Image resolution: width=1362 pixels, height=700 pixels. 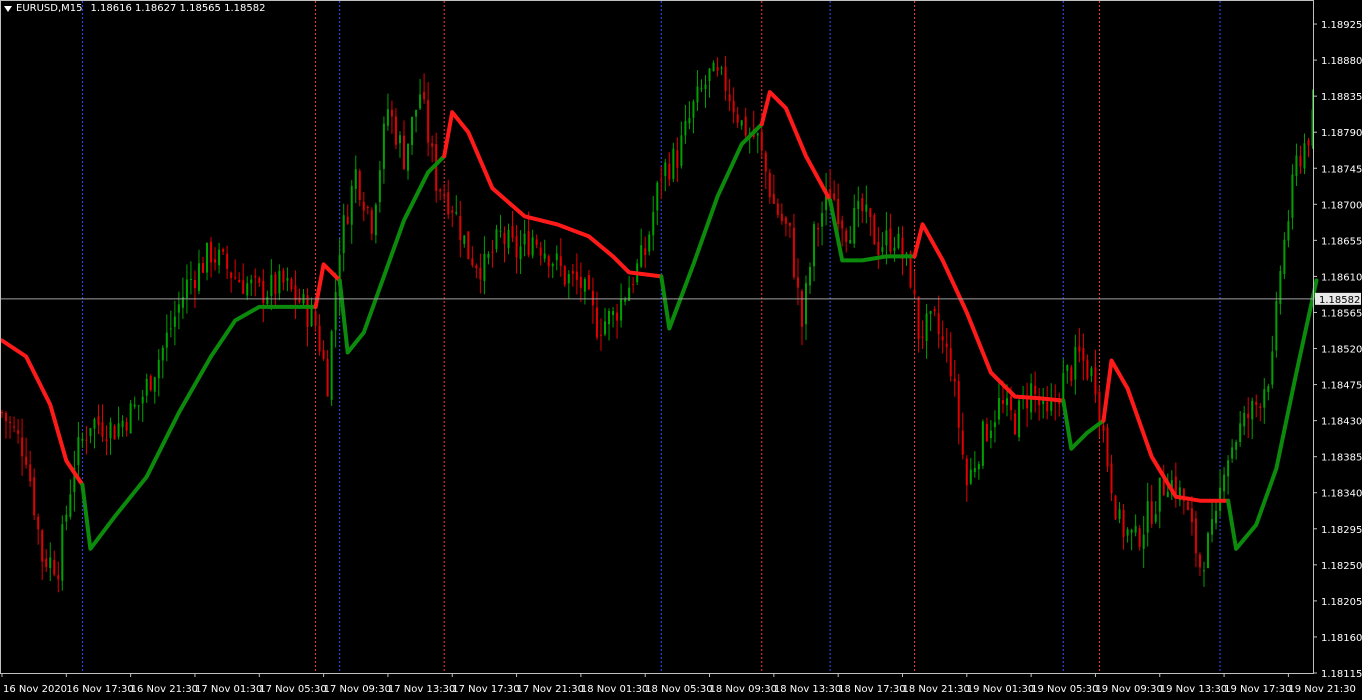 What do you see at coordinates (1064, 689) in the screenshot?
I see `x-tick-label: 19 Nov 05:30` at bounding box center [1064, 689].